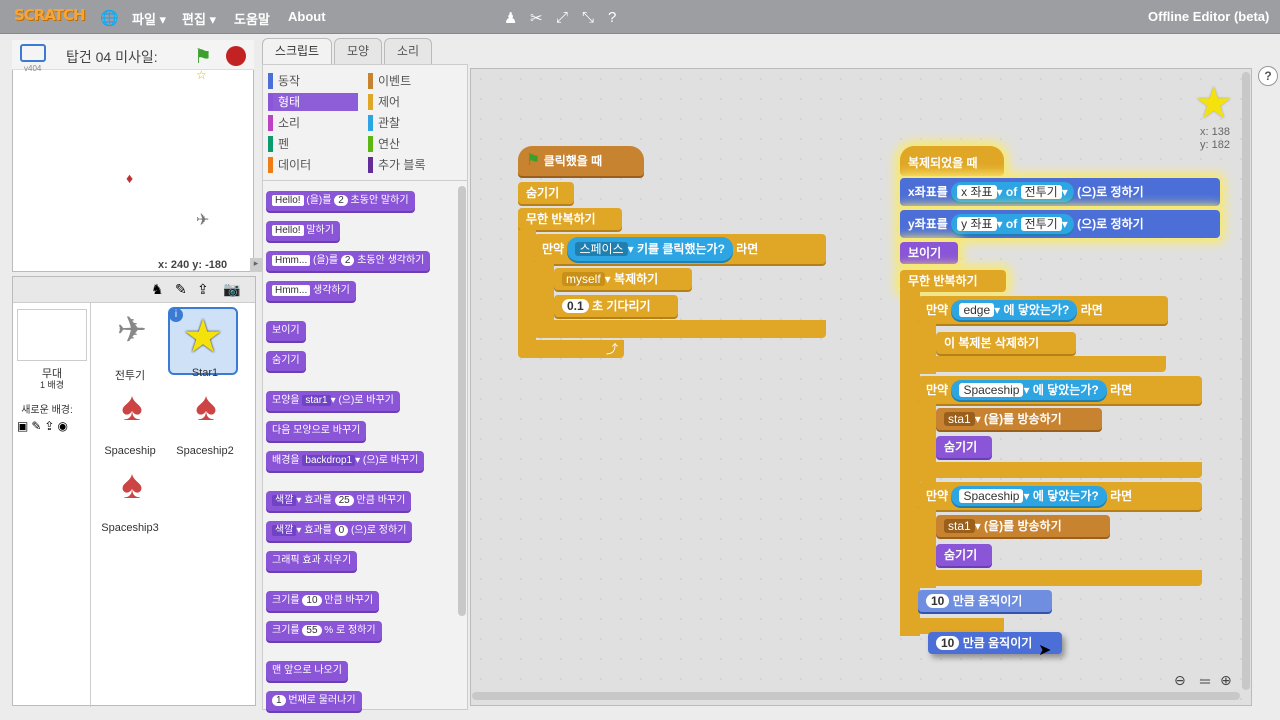 The height and width of the screenshot is (720, 1280). Describe the element at coordinates (333, 401) in the screenshot. I see `block-switch-costume: 모양을 star1 ▾ (으)로 바꾸기` at that location.